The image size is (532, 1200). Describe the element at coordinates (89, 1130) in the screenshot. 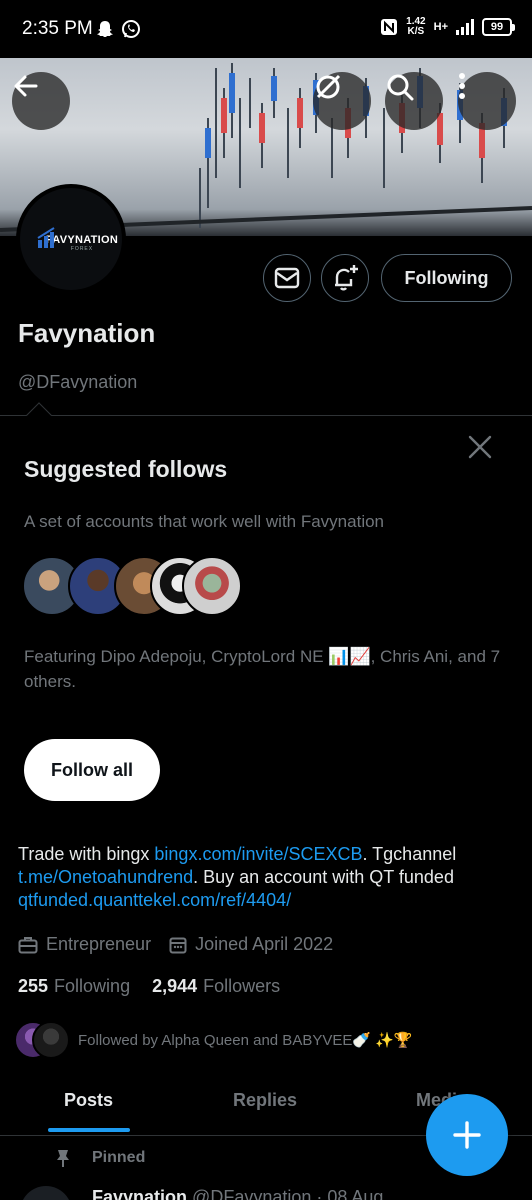

I see `active-tab-indicator` at that location.